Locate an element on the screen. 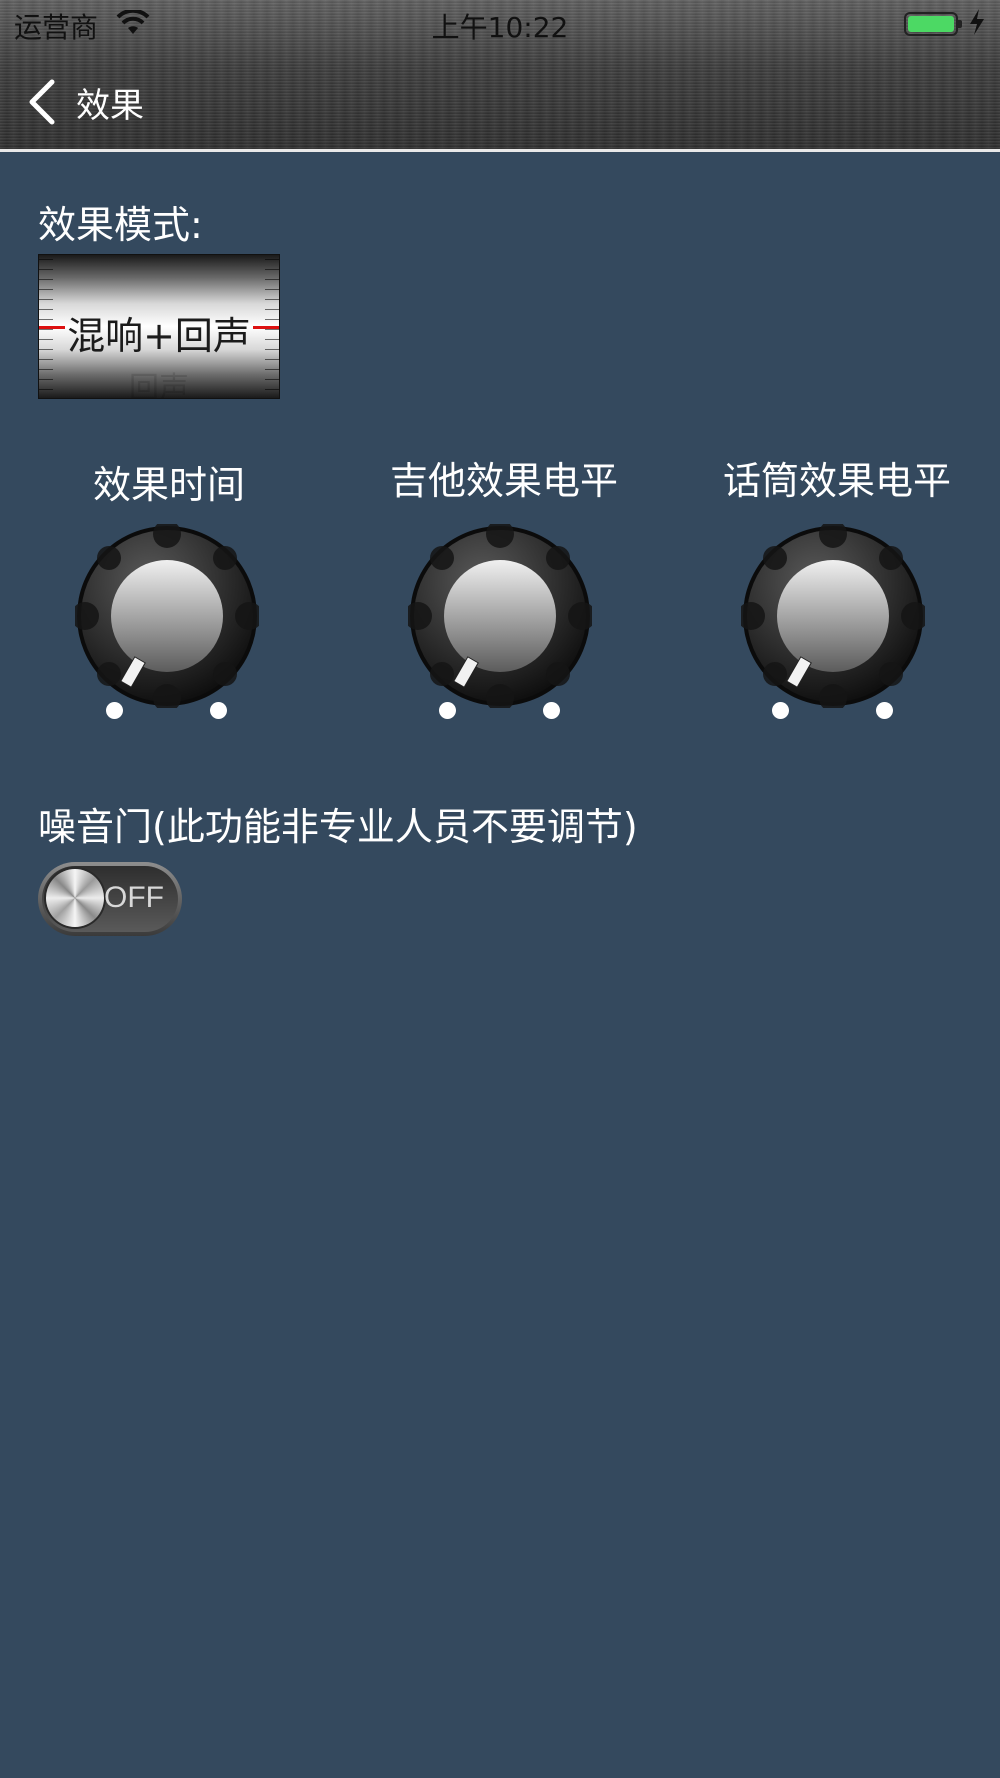 The height and width of the screenshot is (1778, 1000). noise-gate-label: 噪音门(此功能非专业人员不要调节) is located at coordinates (338, 827).